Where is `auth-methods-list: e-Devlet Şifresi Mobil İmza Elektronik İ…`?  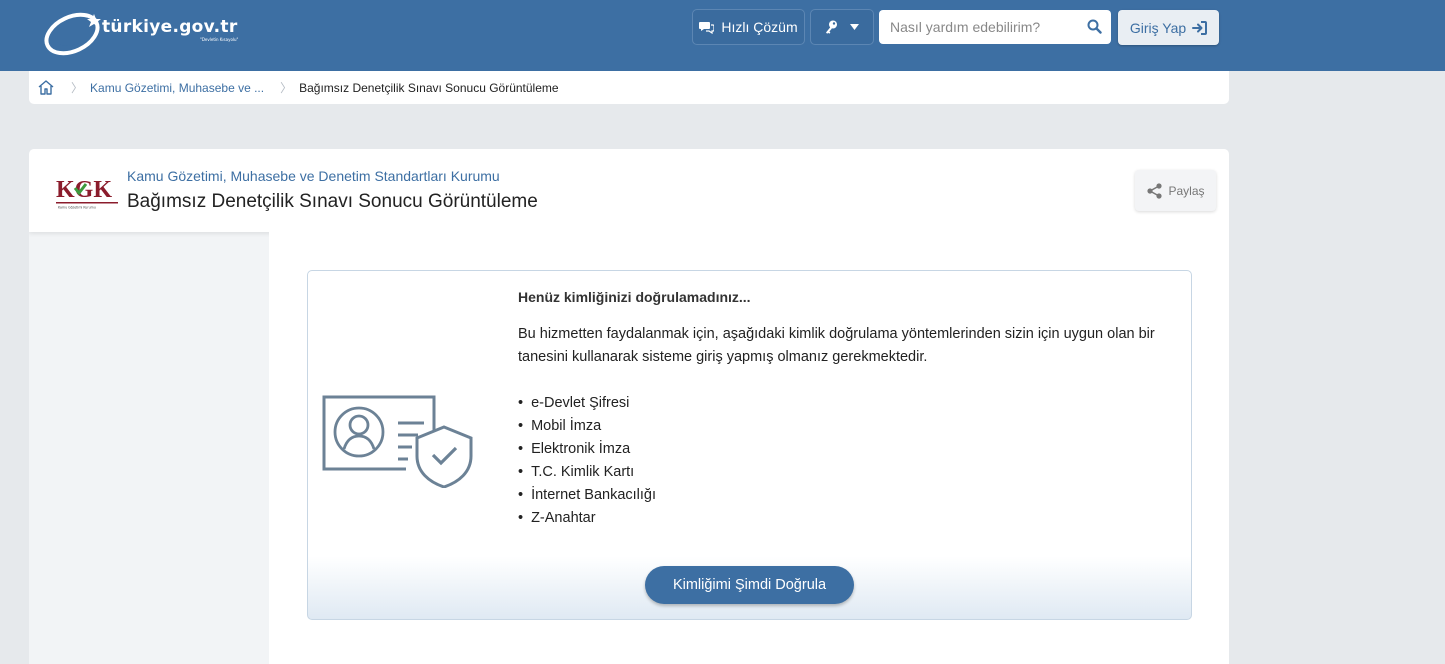
auth-methods-list: e-Devlet Şifresi Mobil İmza Elektronik İ… is located at coordinates (587, 461).